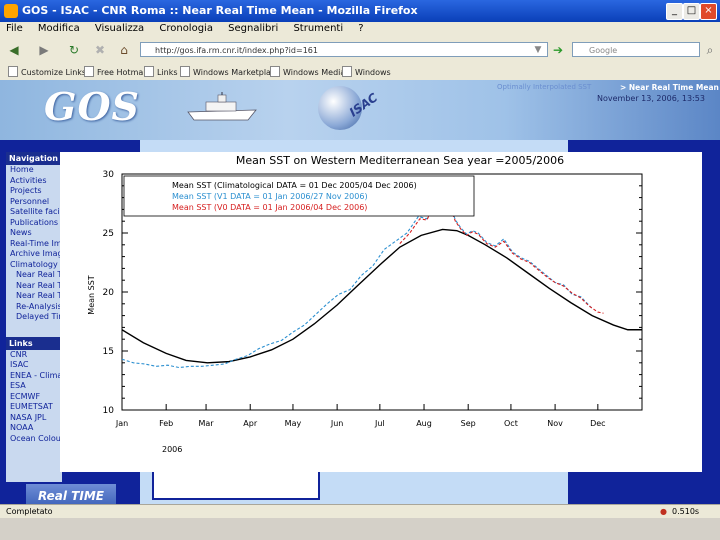  I want to click on x-tick-label: Mar, so click(207, 423).